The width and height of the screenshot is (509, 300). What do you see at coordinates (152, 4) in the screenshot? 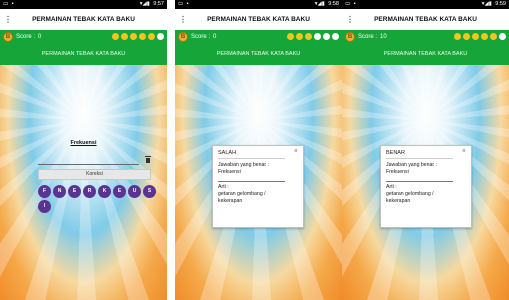
I see `status-right: ▾◢▮ 9:57` at bounding box center [152, 4].